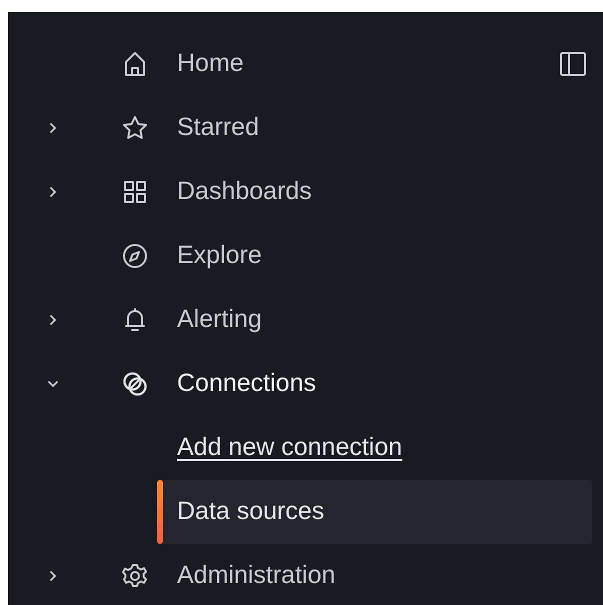  I want to click on nav-link: Add new connection, so click(289, 448).